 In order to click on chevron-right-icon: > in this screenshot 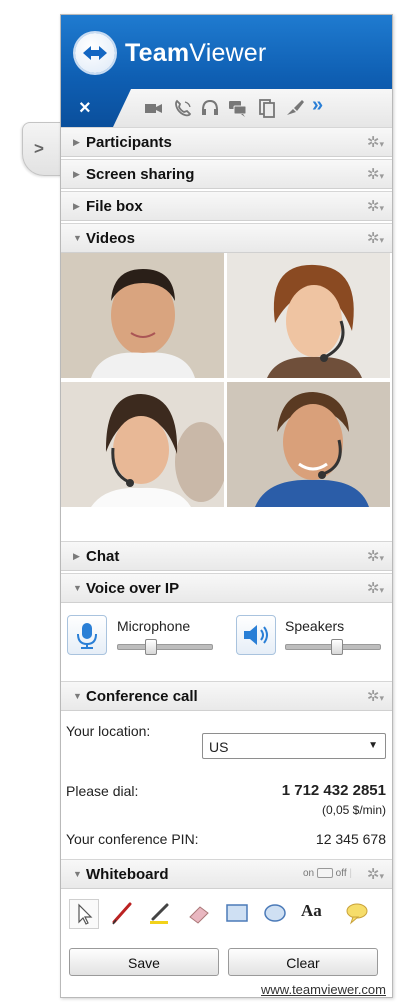, I will do `click(39, 148)`.